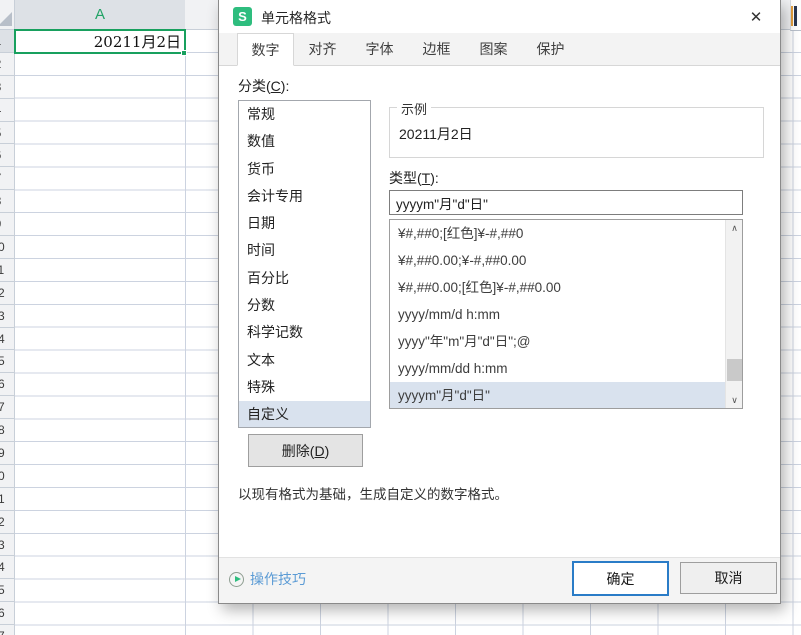 Image resolution: width=801 pixels, height=635 pixels. I want to click on tips-link: 操作技巧, so click(267, 579).